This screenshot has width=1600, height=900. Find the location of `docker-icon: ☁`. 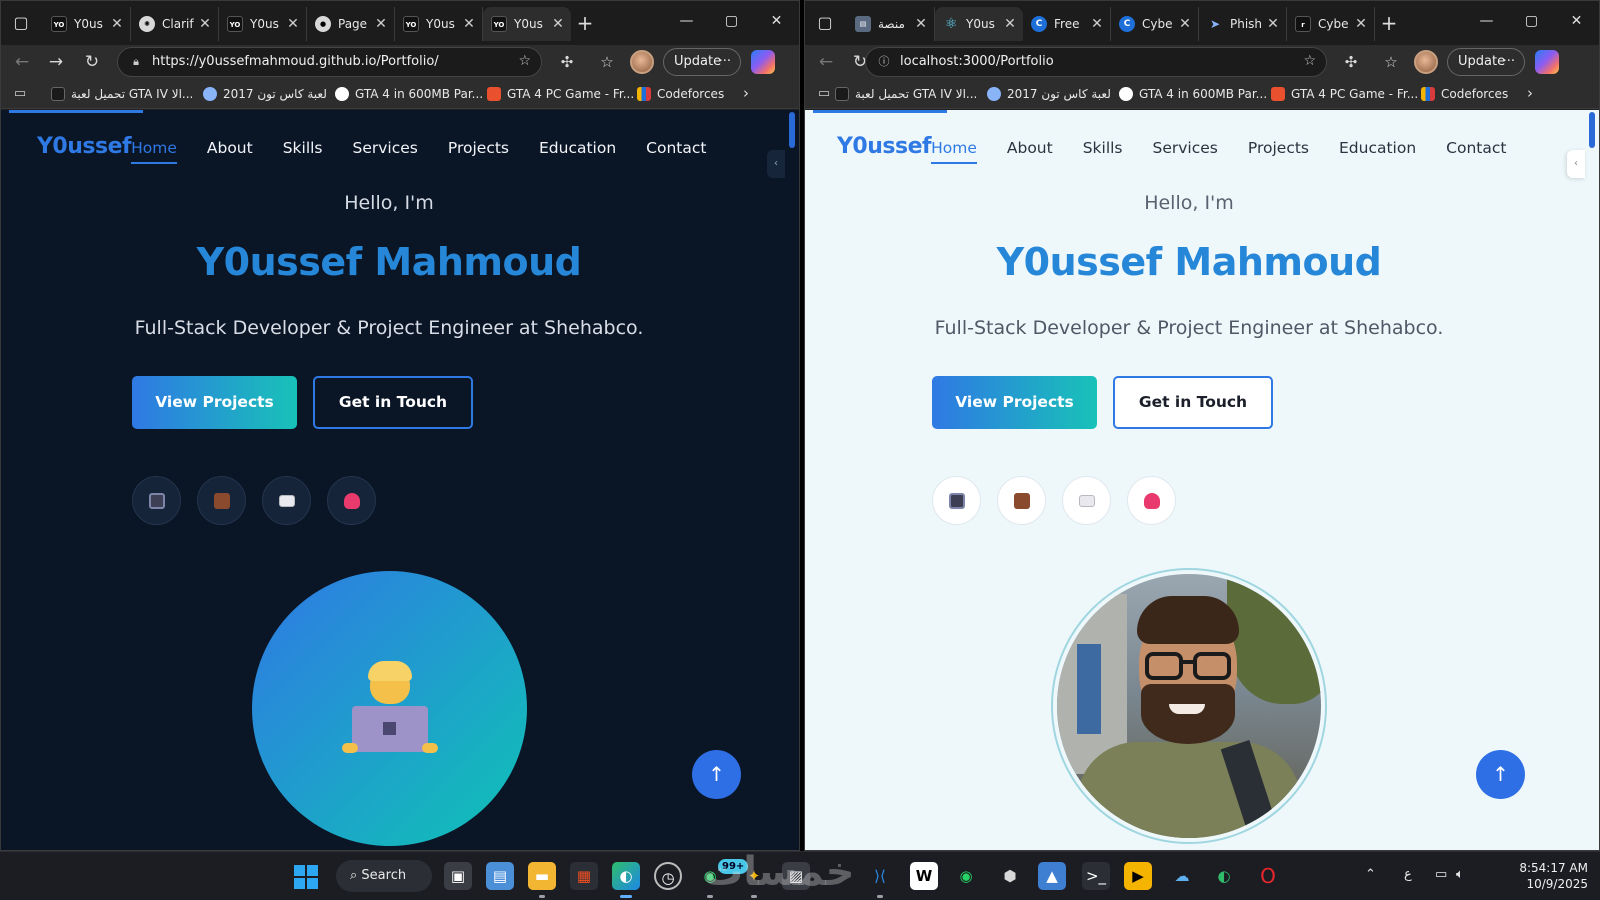

docker-icon: ☁ is located at coordinates (1182, 876).